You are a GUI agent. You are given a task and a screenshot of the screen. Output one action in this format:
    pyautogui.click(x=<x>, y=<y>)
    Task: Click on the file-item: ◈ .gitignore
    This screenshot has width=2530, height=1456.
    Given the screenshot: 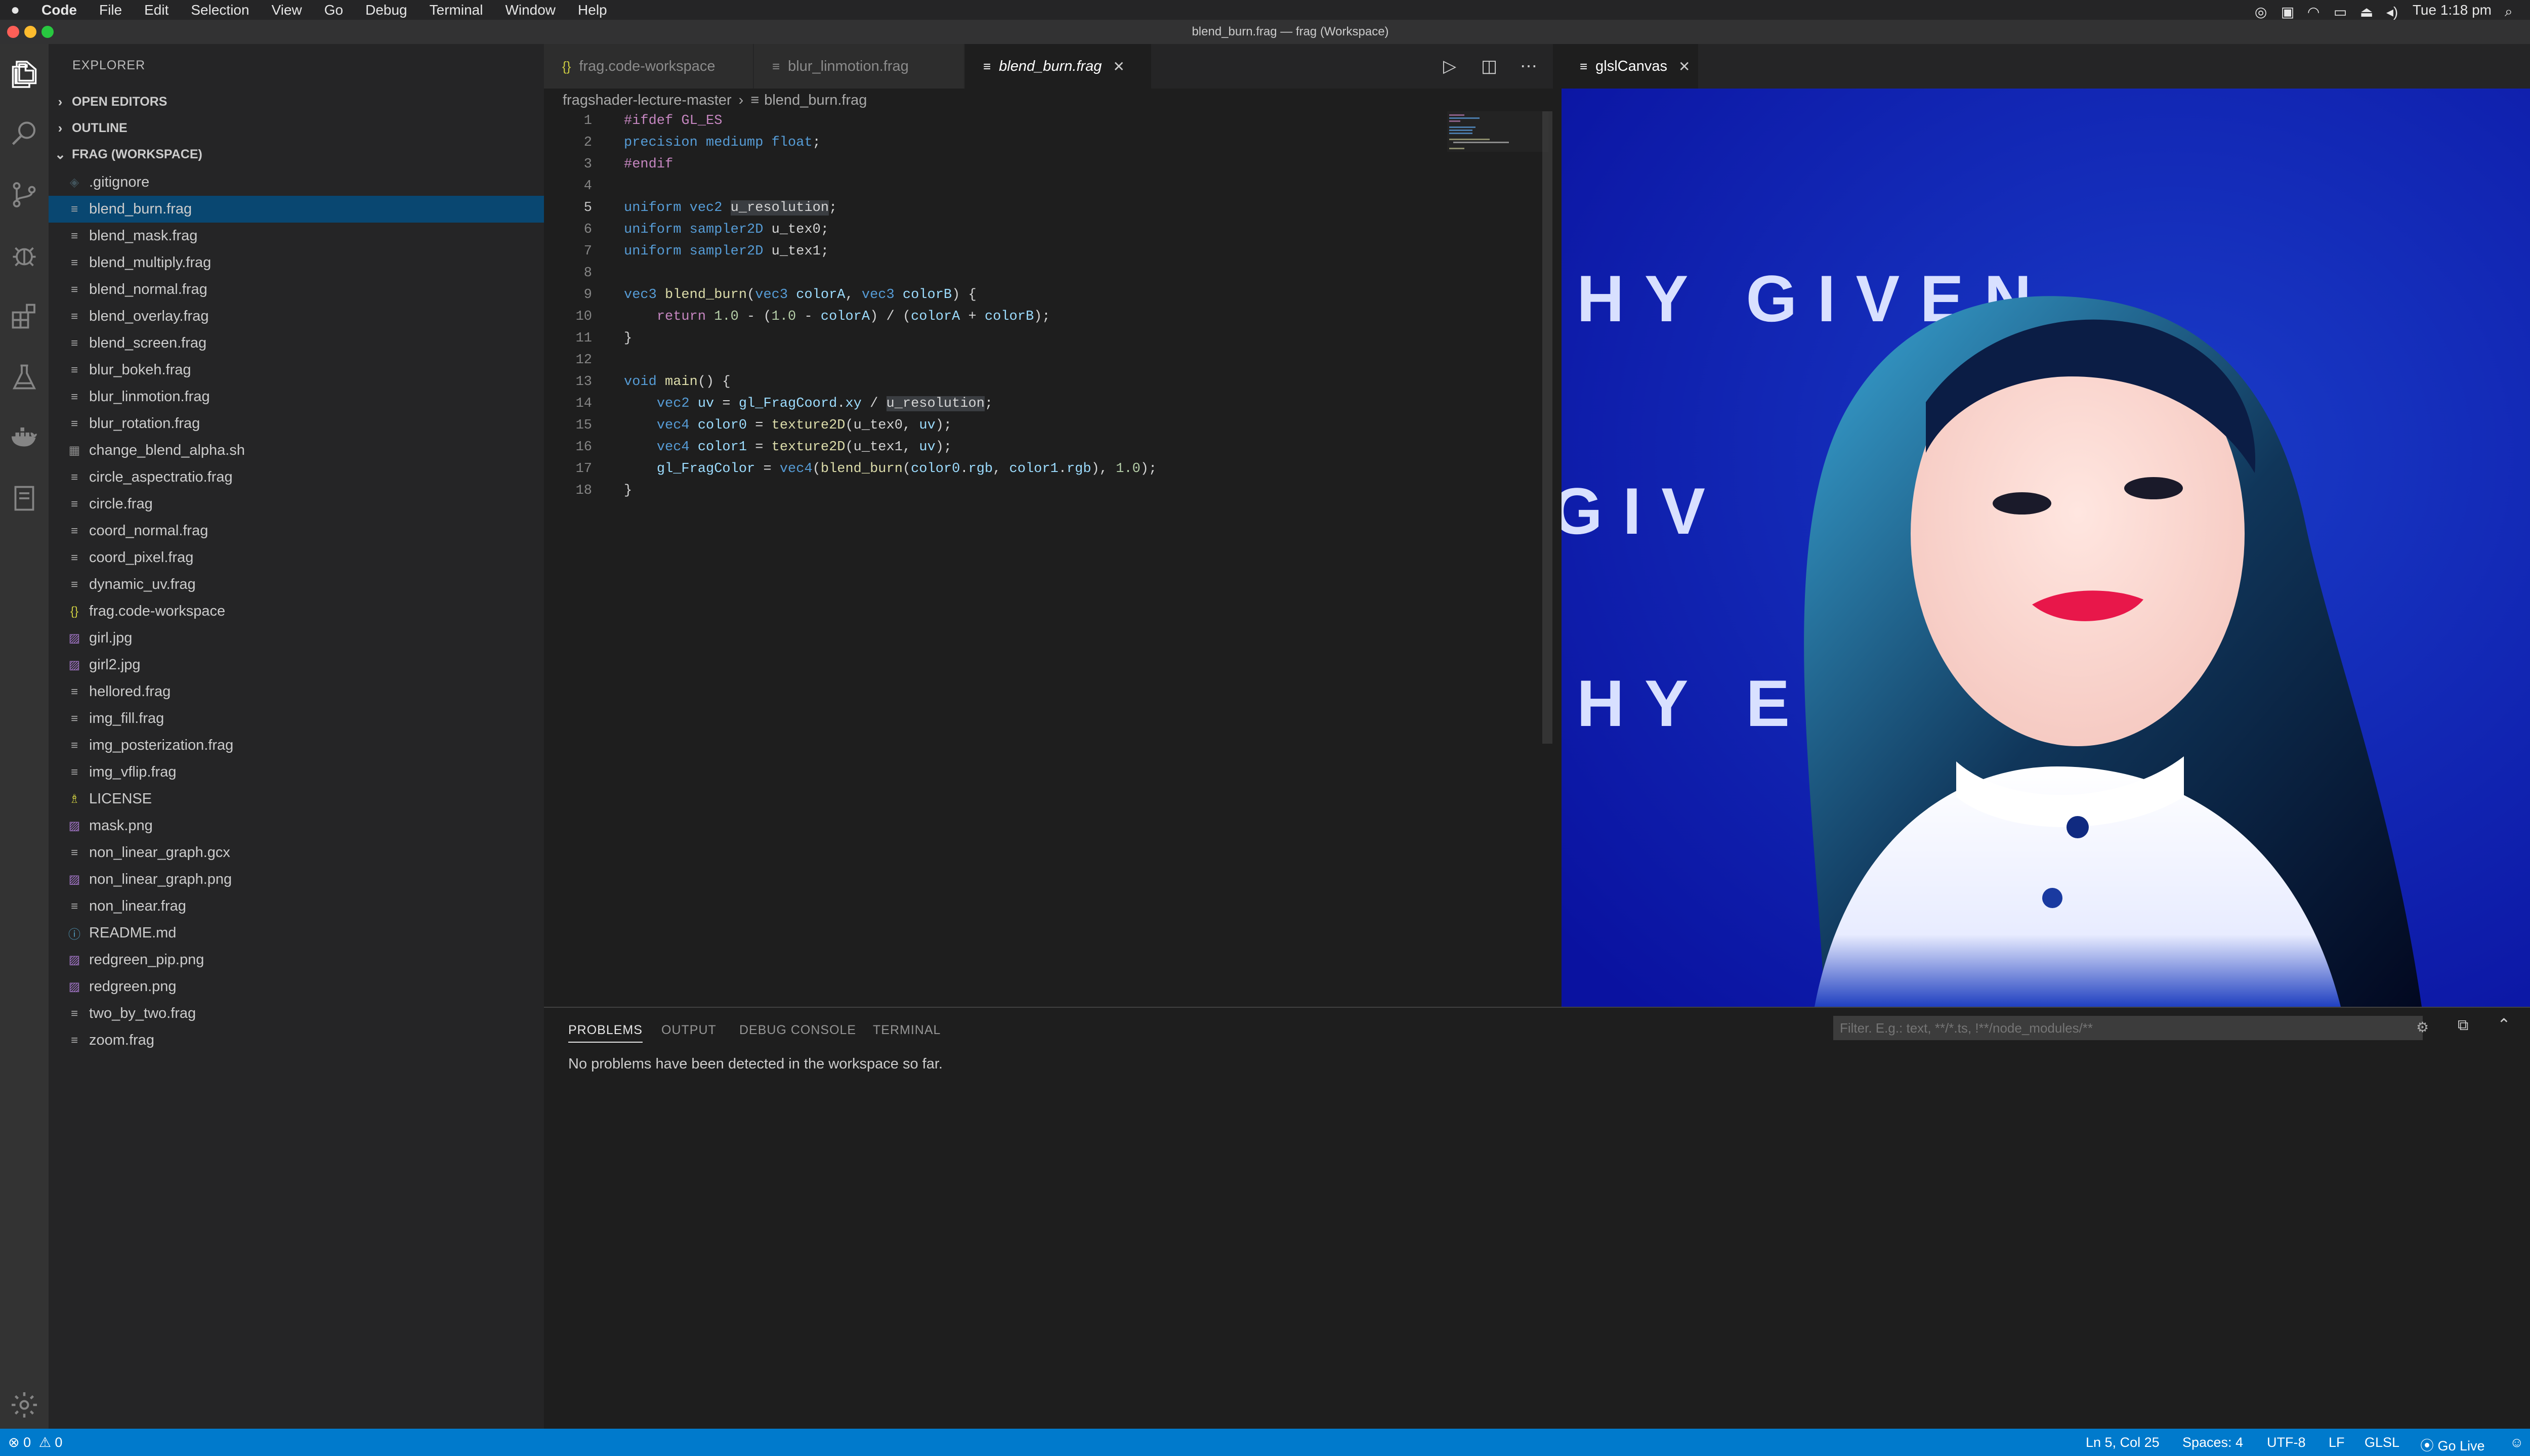 What is the action you would take?
    pyautogui.click(x=296, y=182)
    